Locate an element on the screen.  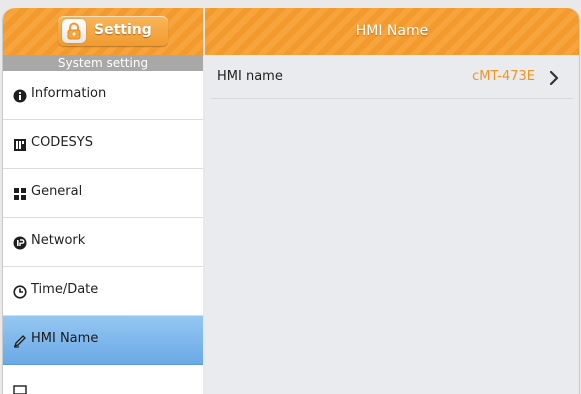
sidebar-header: Setting is located at coordinates (103, 31).